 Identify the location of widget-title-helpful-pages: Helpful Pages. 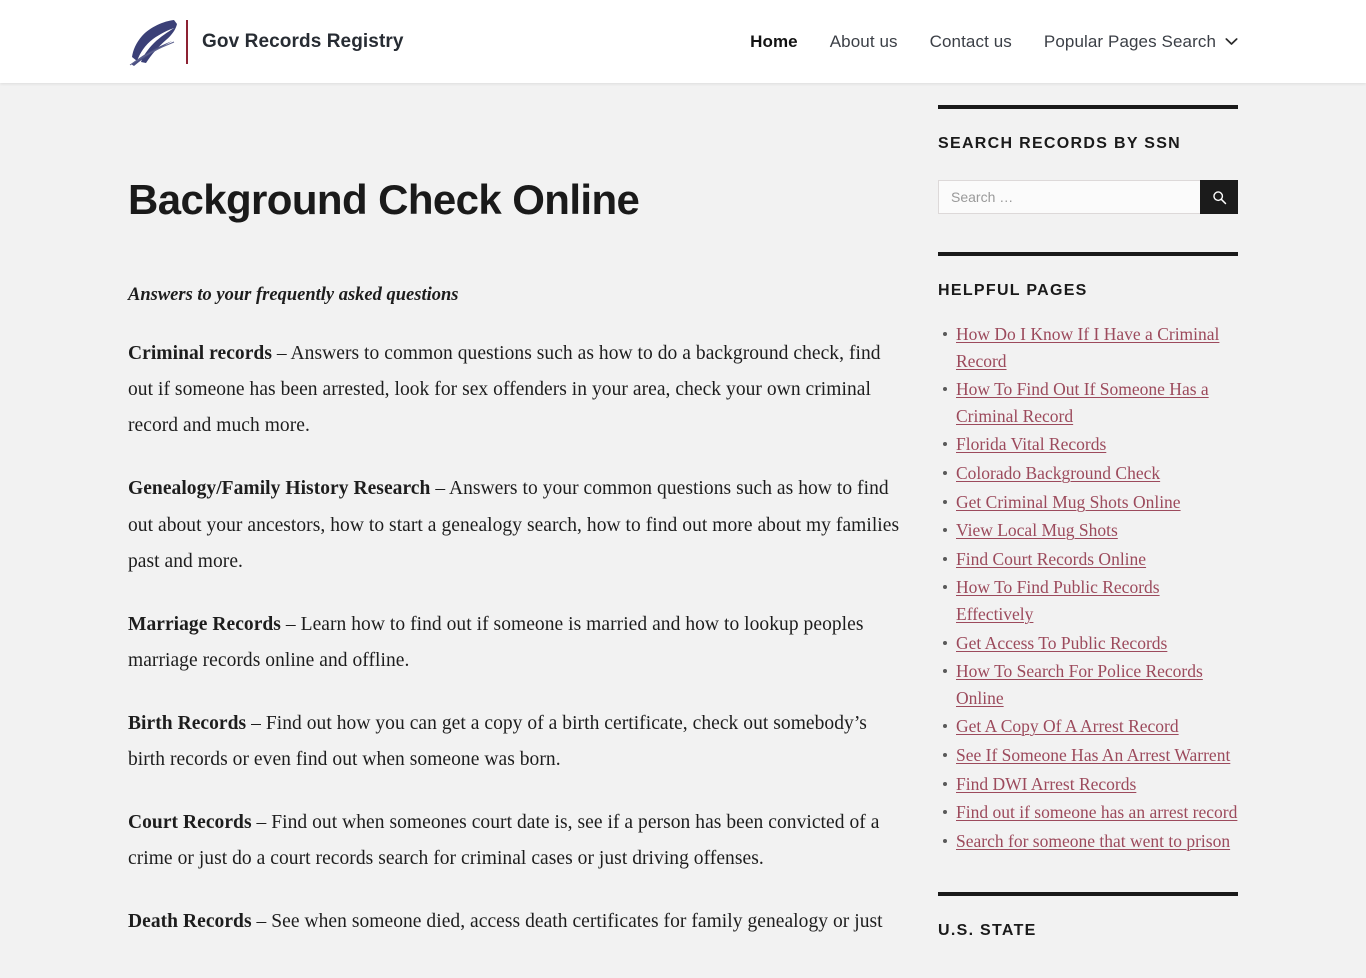
(1013, 290).